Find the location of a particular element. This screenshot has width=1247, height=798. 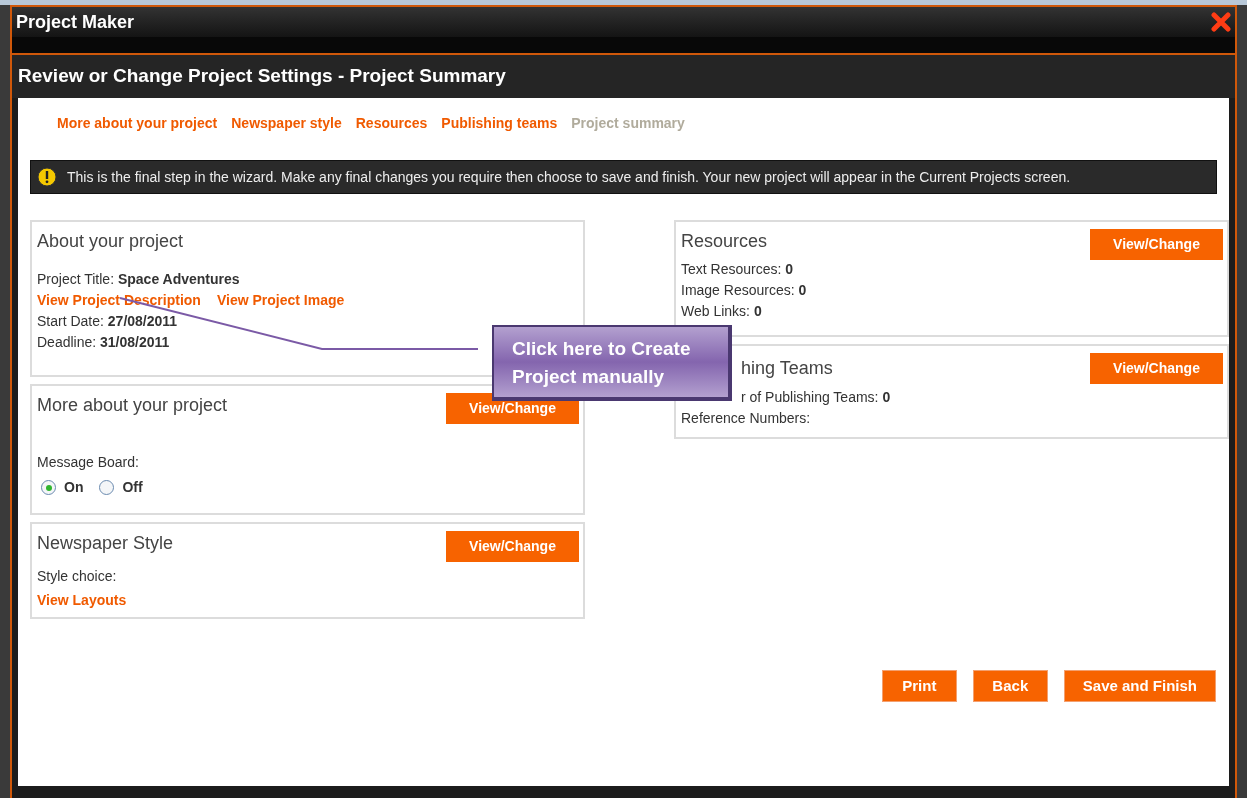

panel-heading: hing Teams is located at coordinates (787, 368).